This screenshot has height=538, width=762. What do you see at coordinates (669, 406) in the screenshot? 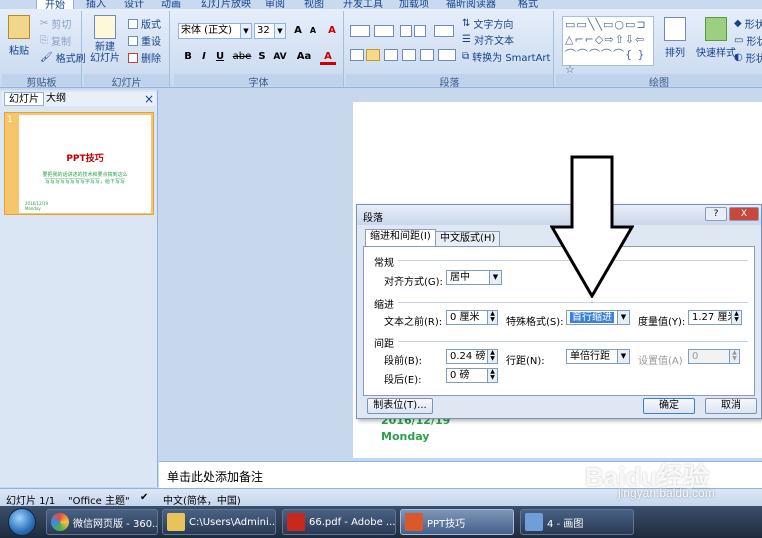
I see `ok-button: 确定` at bounding box center [669, 406].